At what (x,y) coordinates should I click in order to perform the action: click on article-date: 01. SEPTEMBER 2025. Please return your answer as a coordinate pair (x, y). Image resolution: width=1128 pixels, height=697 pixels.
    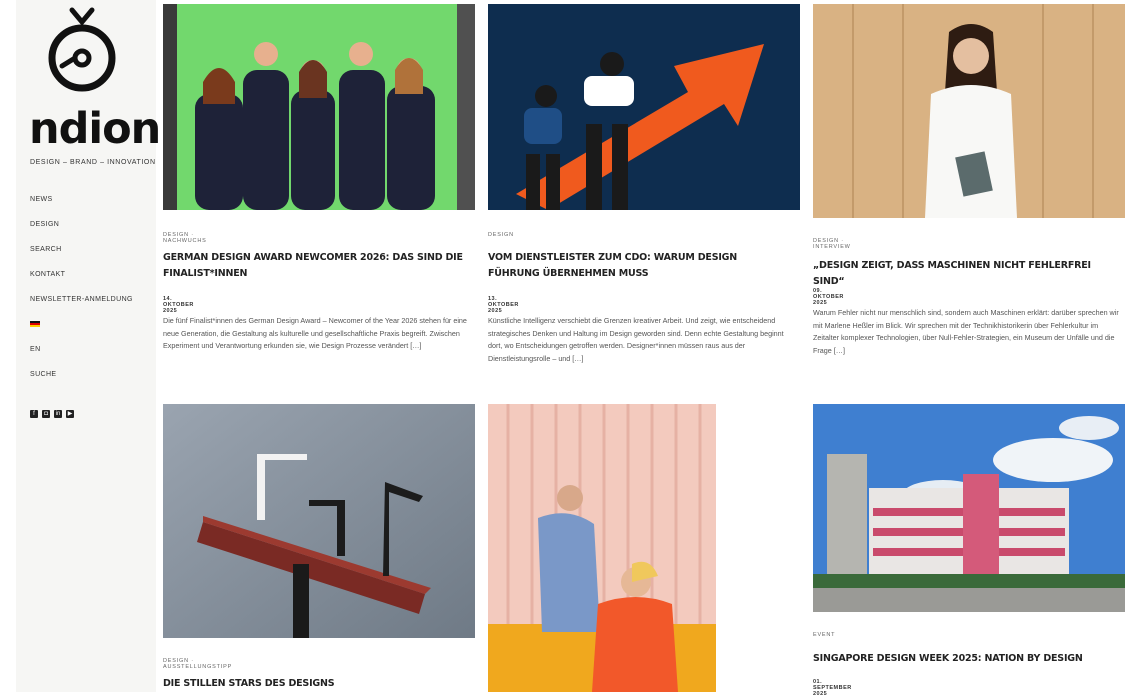
    Looking at the image, I should click on (832, 688).